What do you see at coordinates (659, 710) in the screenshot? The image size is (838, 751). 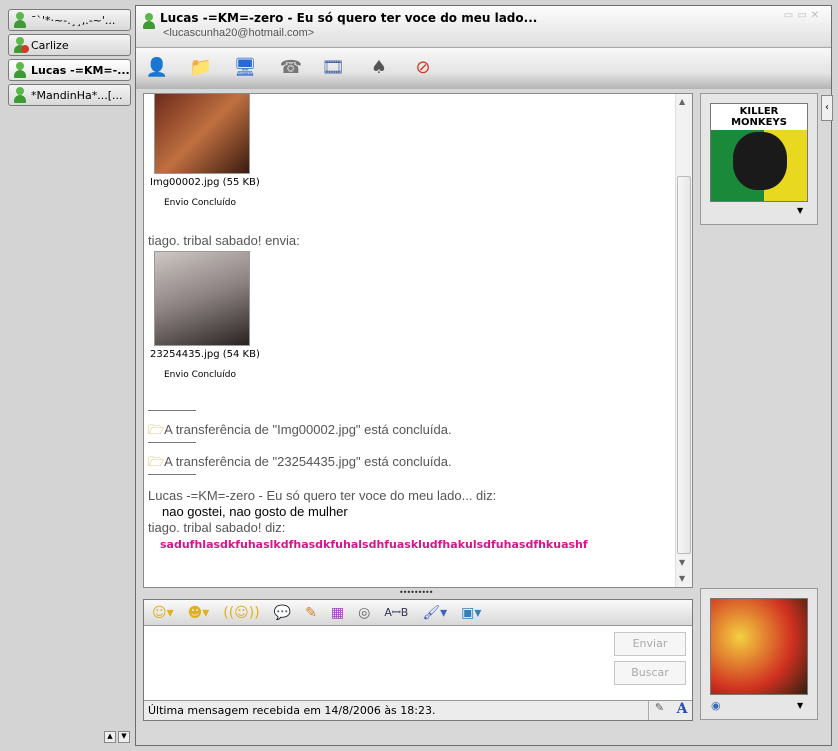 I see `handwriting-icon: ✎` at bounding box center [659, 710].